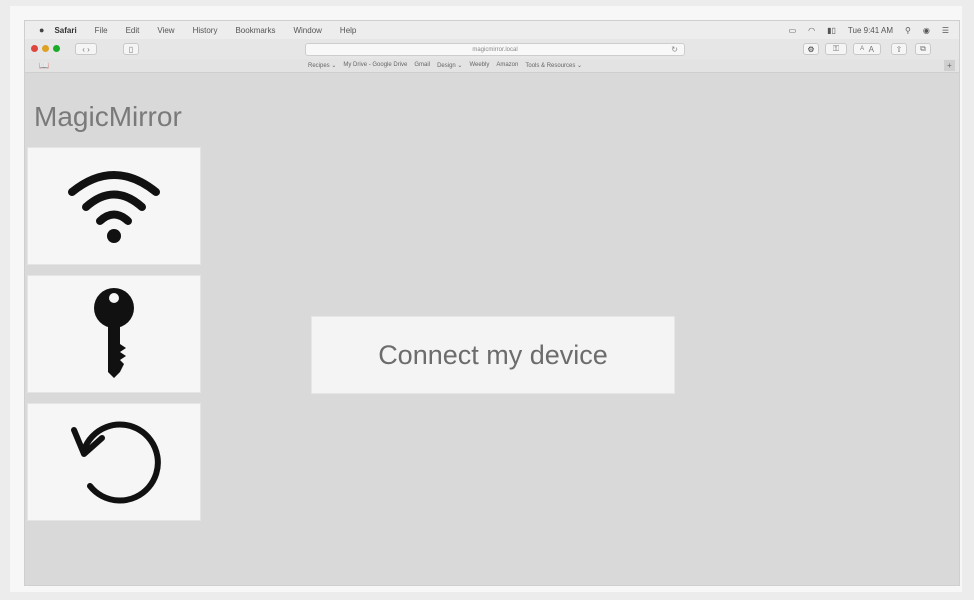 The width and height of the screenshot is (974, 600). Describe the element at coordinates (375, 65) in the screenshot. I see `bookmark-item: My Drive - Google Drive` at that location.